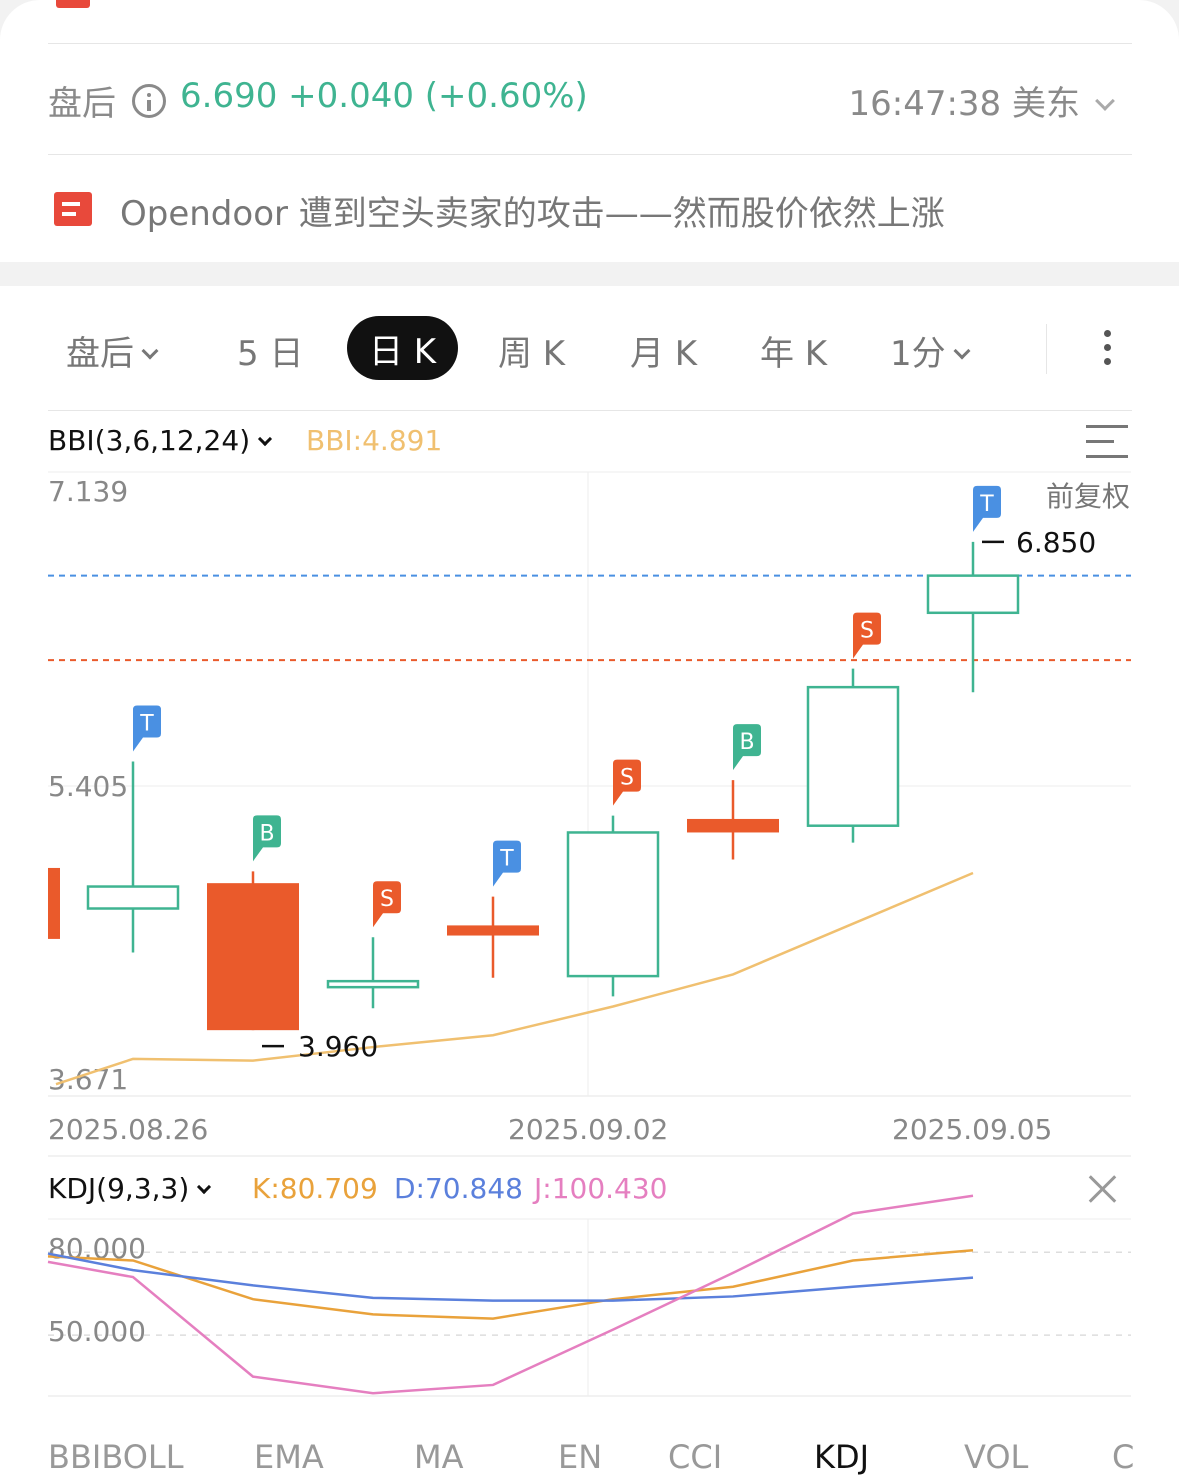 This screenshot has width=1179, height=1478. I want to click on x-axis-label: 2025.09.02, so click(588, 1129).